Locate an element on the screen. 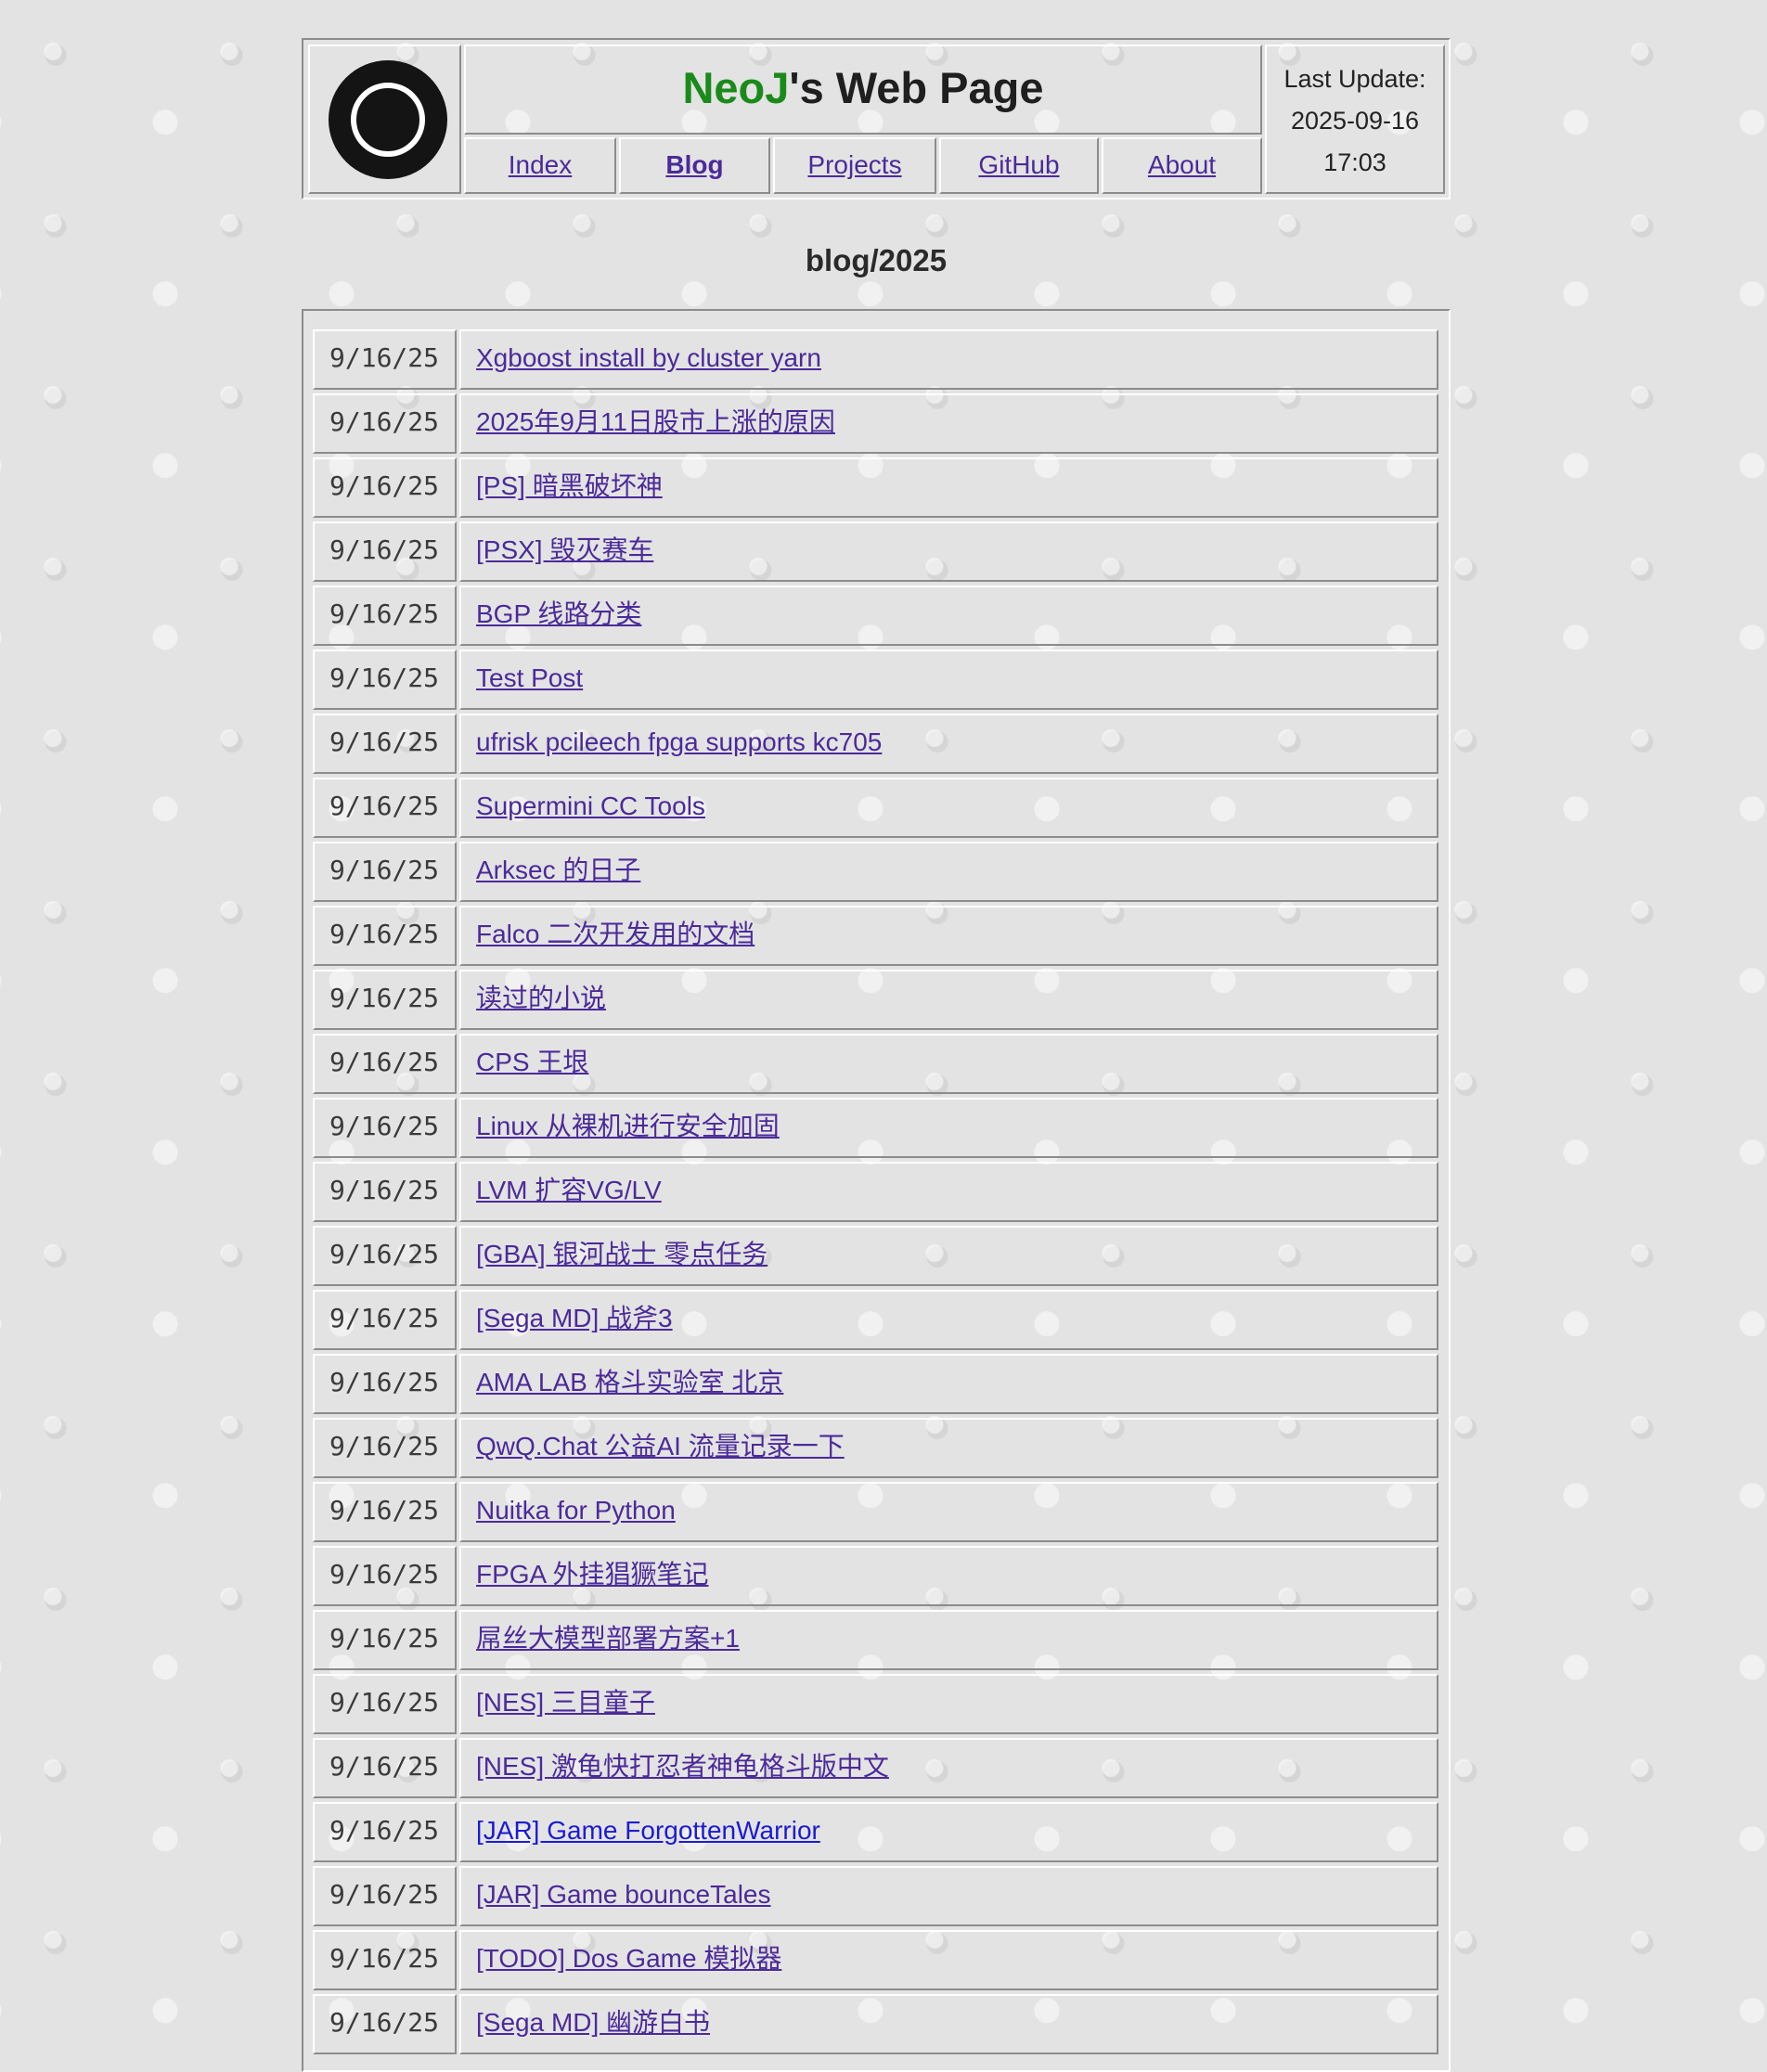 This screenshot has width=1767, height=2072. nav-bar: Index Blog Projects GitHub About is located at coordinates (863, 165).